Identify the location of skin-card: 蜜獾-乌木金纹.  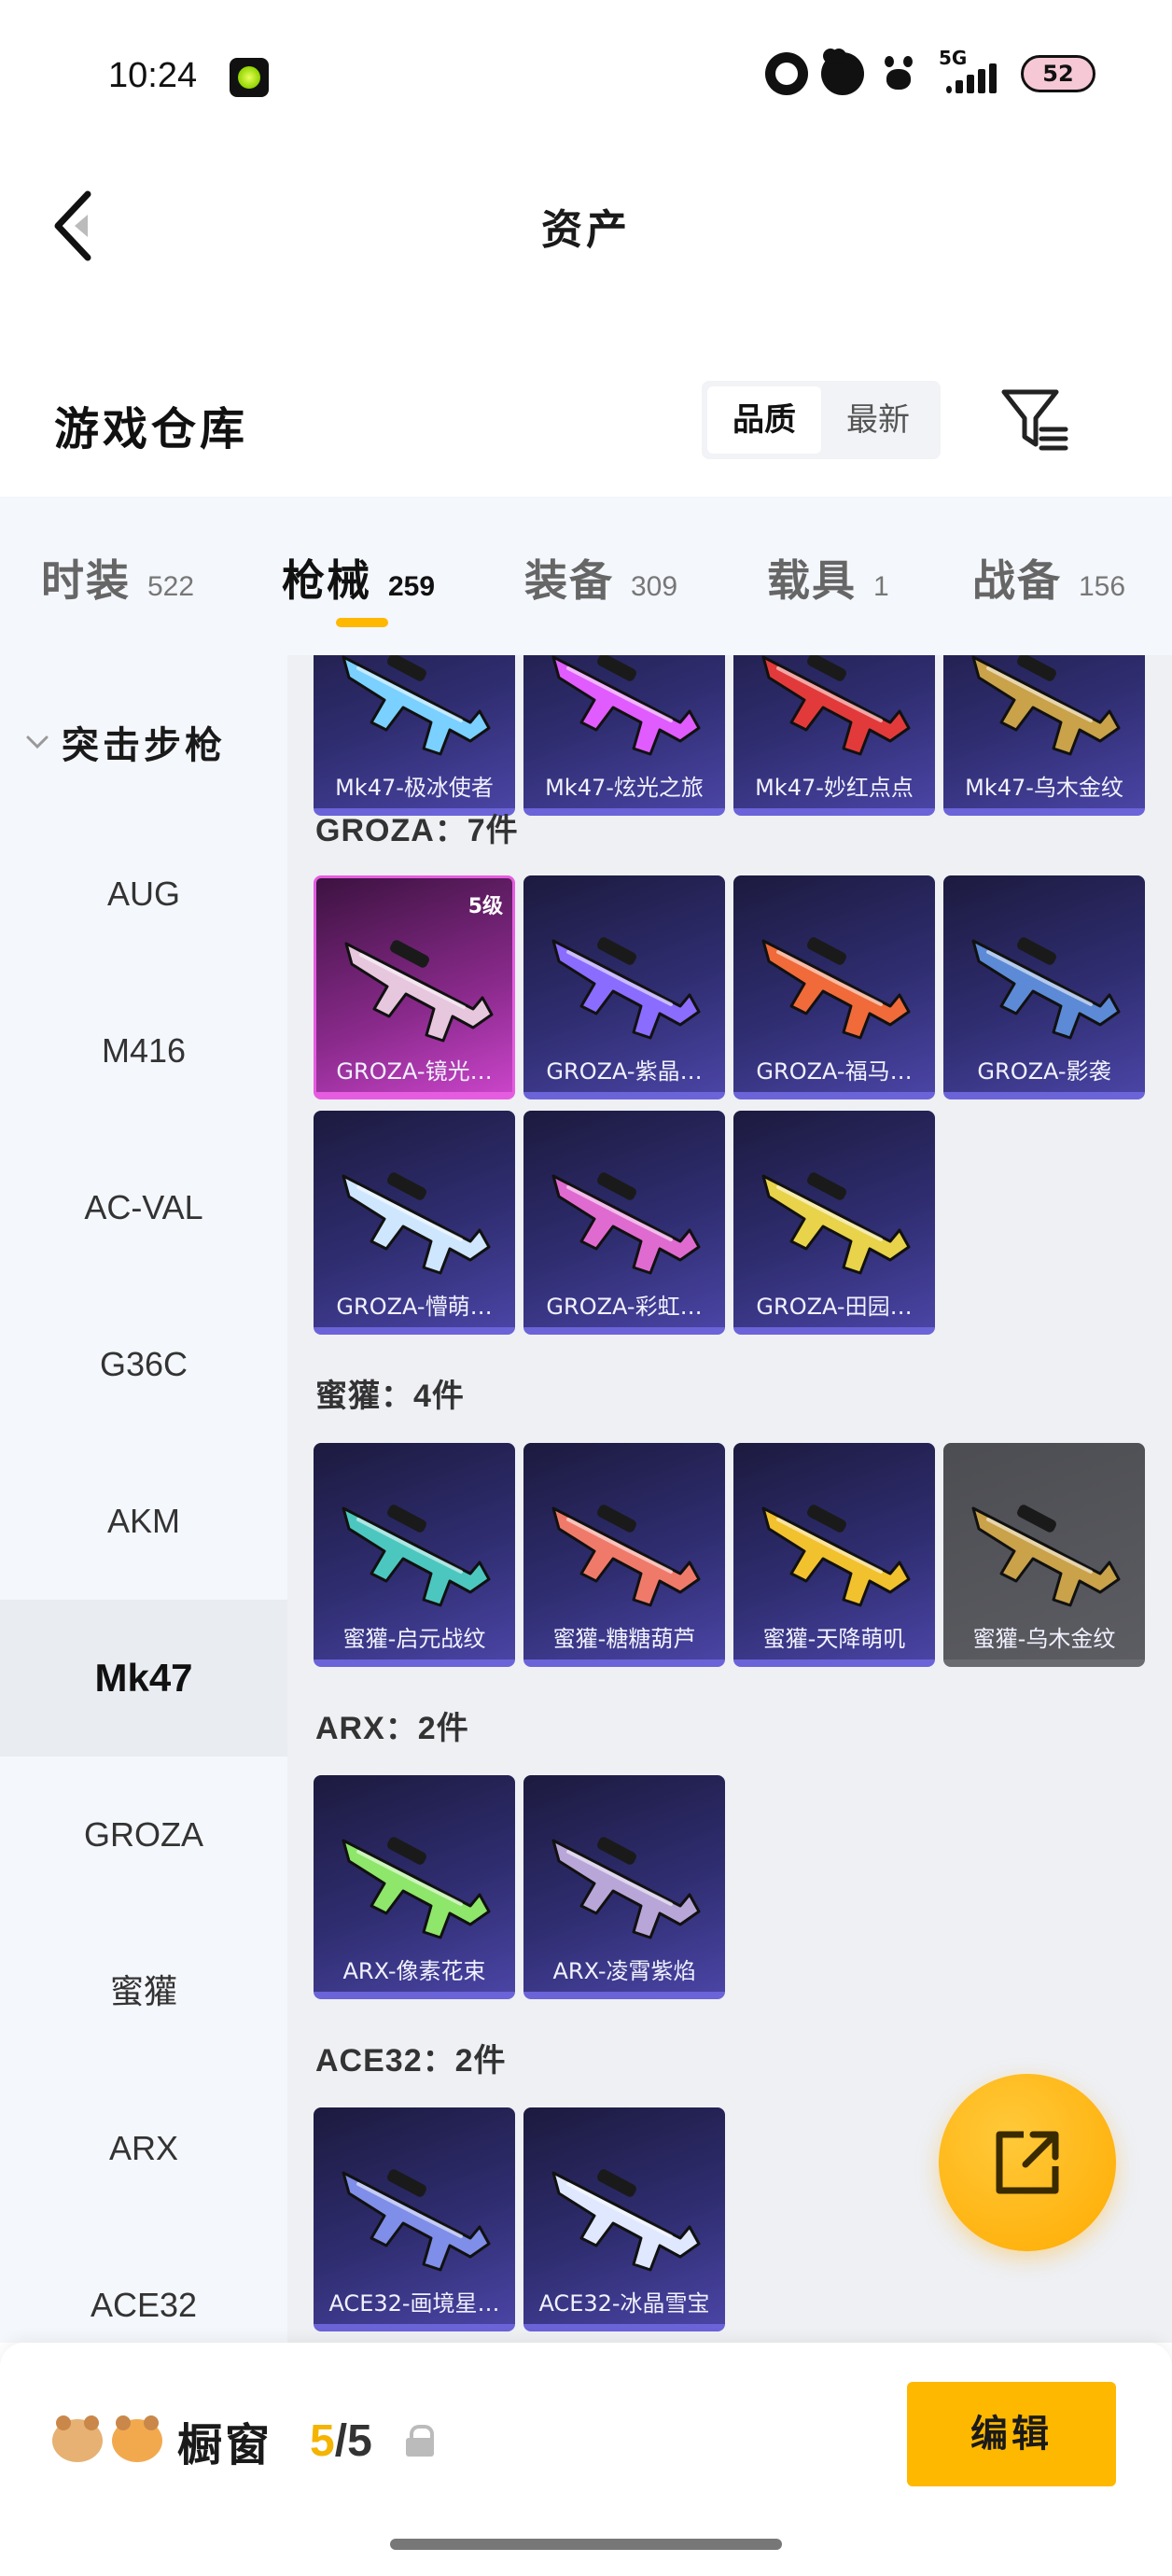
(1044, 1555).